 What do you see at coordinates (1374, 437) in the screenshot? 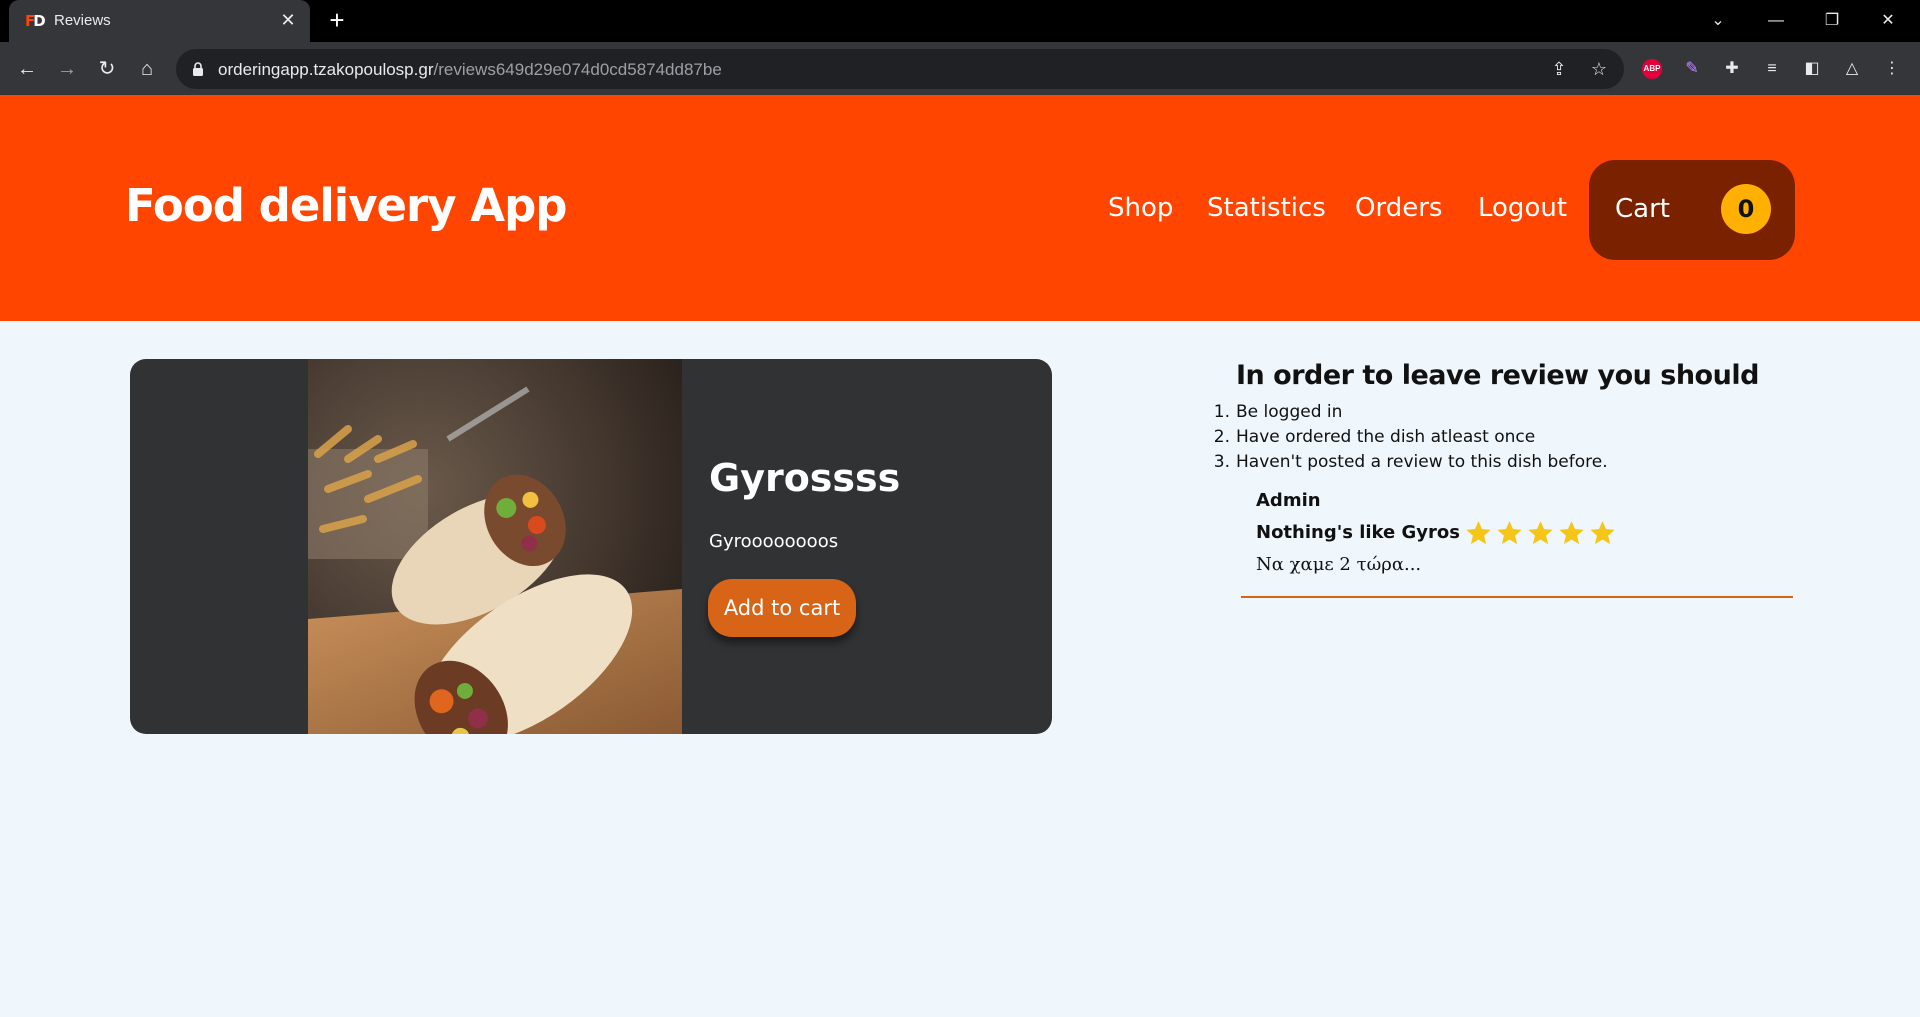
I see `list-item: 2. Have ordered the dish atleast once` at bounding box center [1374, 437].